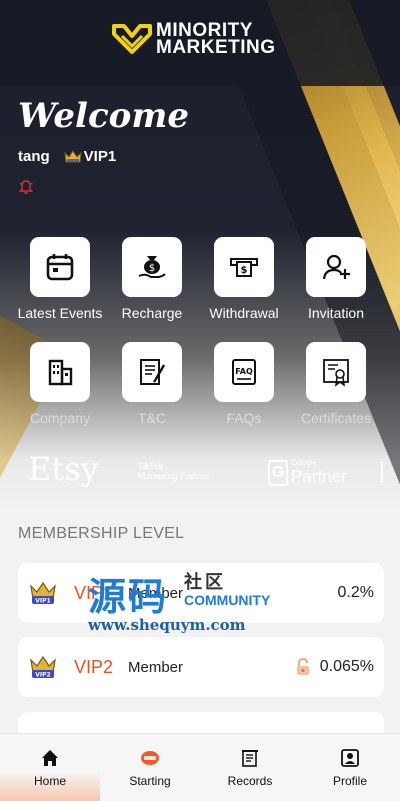  I want to click on bottom-tab-bar: Home Starting Records Profile, so click(200, 767).